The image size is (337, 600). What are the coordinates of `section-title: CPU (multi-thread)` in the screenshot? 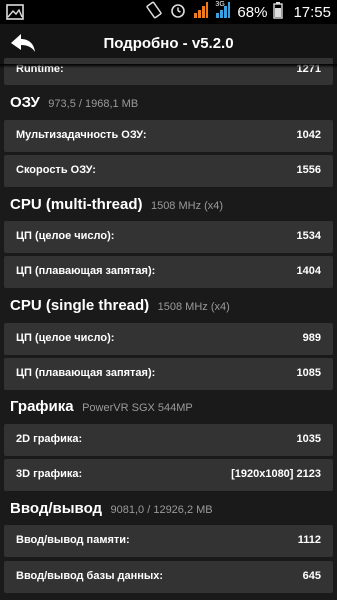 It's located at (76, 204).